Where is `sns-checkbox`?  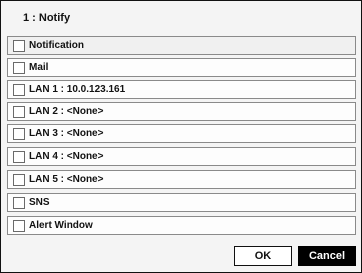 sns-checkbox is located at coordinates (19, 202).